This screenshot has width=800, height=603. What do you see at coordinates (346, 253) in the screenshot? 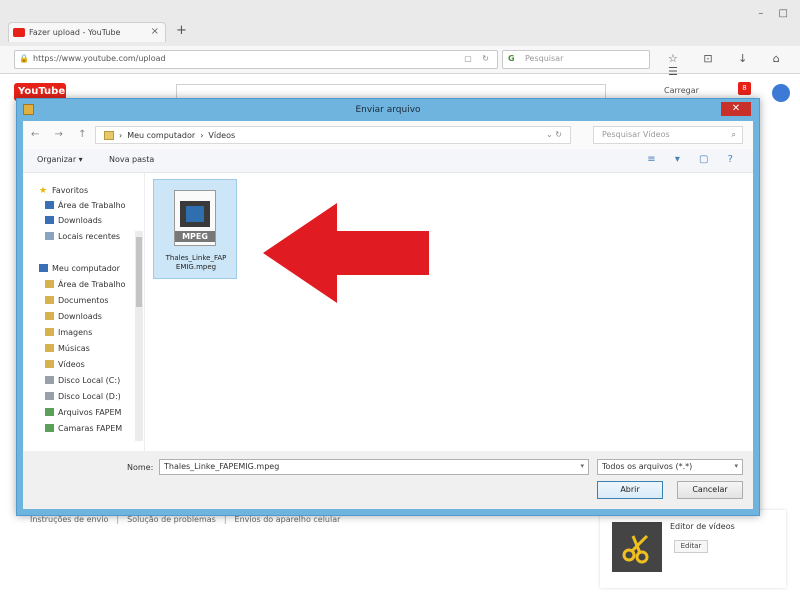
I see `red-arrow-icon` at bounding box center [346, 253].